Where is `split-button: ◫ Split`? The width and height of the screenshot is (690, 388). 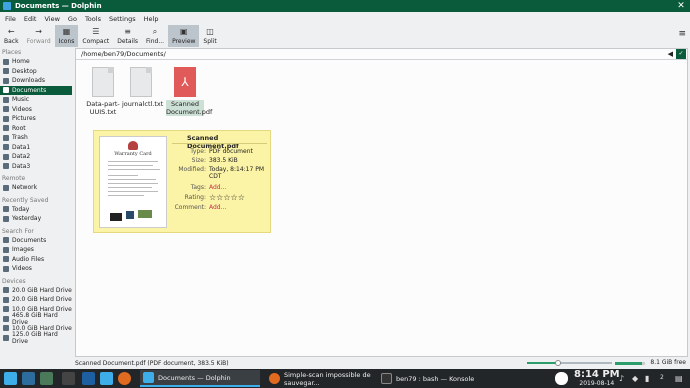 split-button: ◫ Split is located at coordinates (209, 36).